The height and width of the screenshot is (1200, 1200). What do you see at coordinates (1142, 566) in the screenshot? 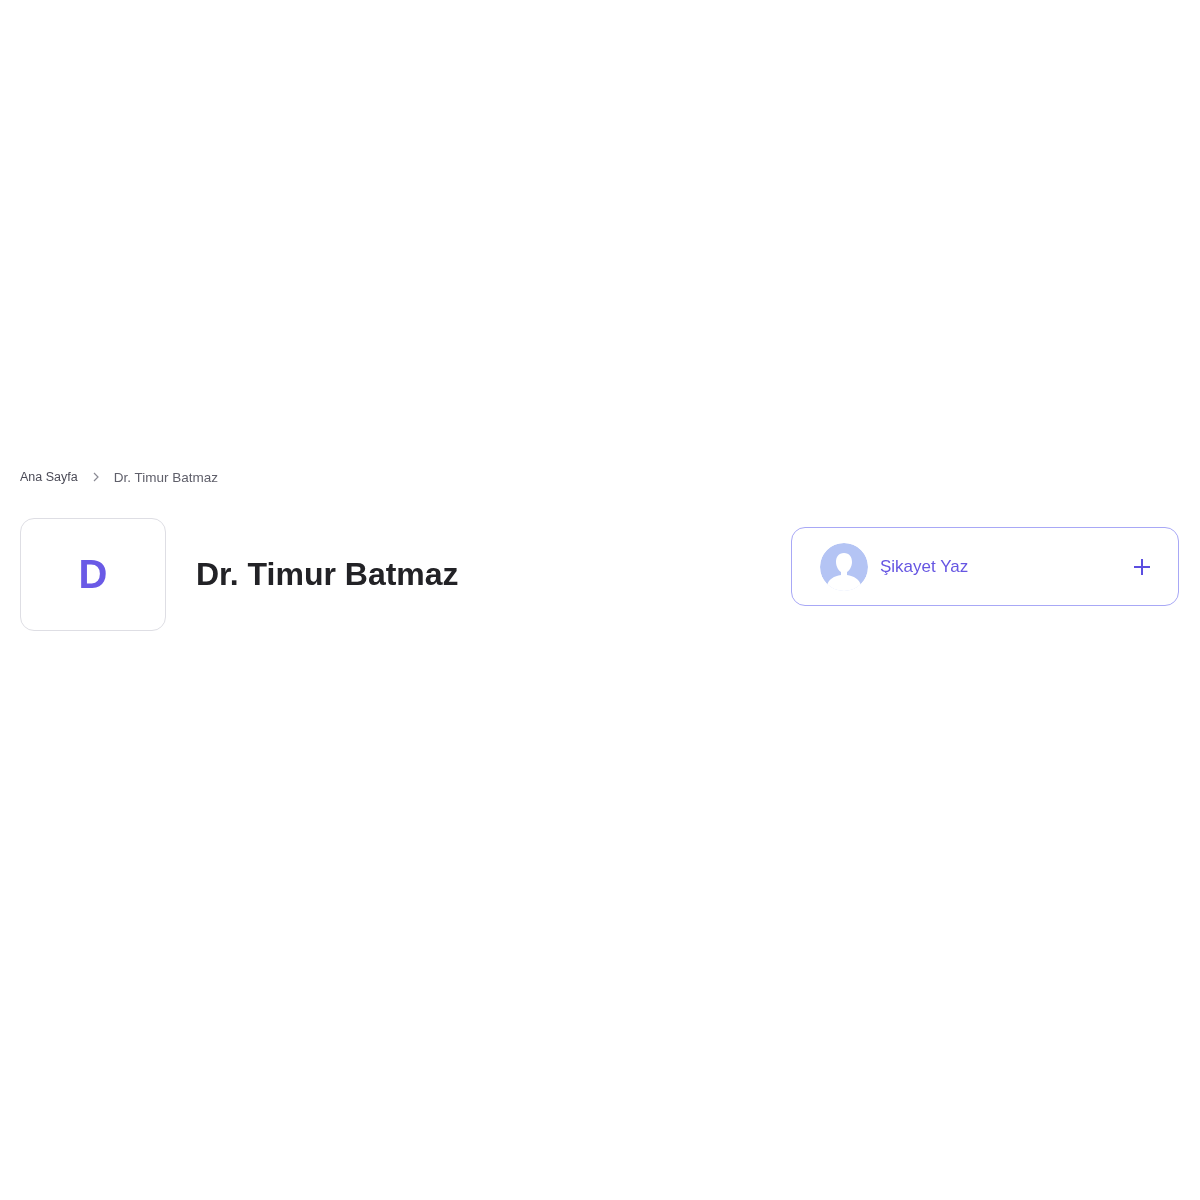
I see `plus-icon` at bounding box center [1142, 566].